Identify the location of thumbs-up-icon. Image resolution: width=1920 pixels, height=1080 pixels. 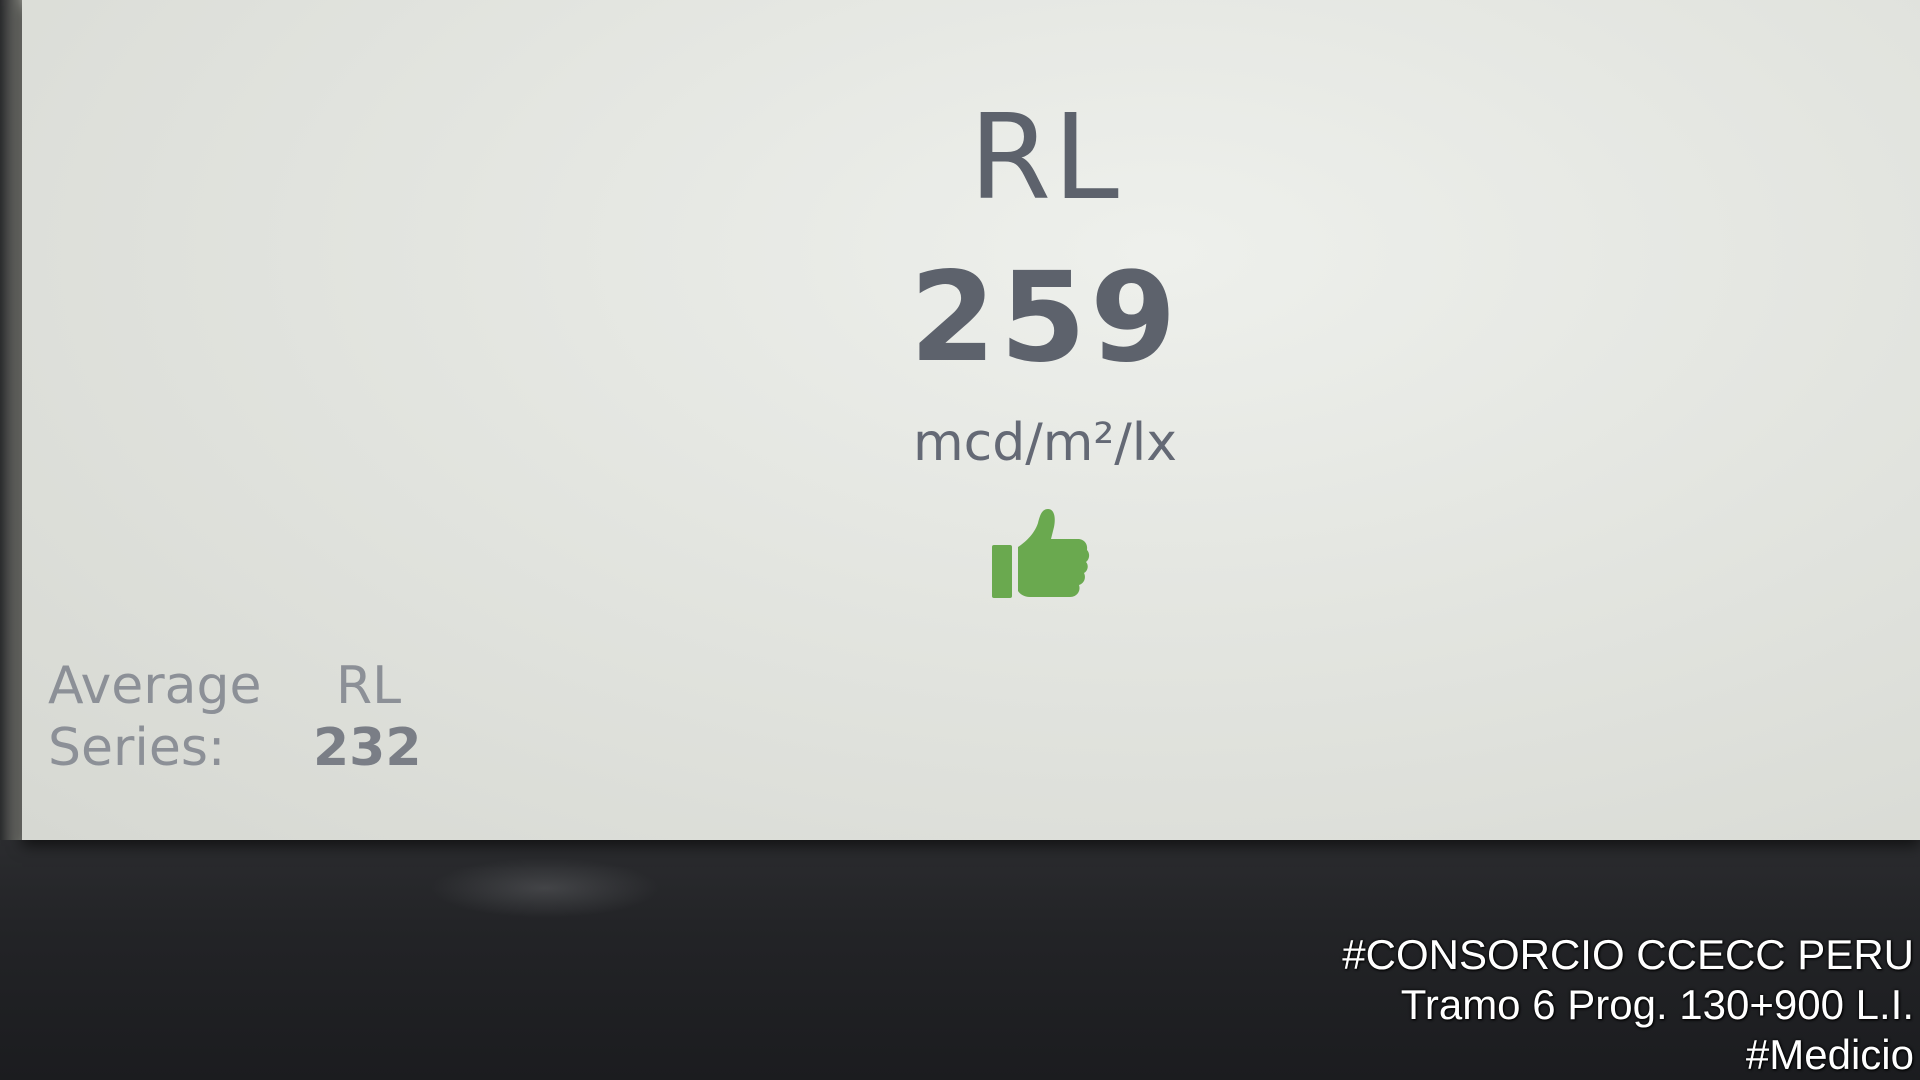
(1041, 553).